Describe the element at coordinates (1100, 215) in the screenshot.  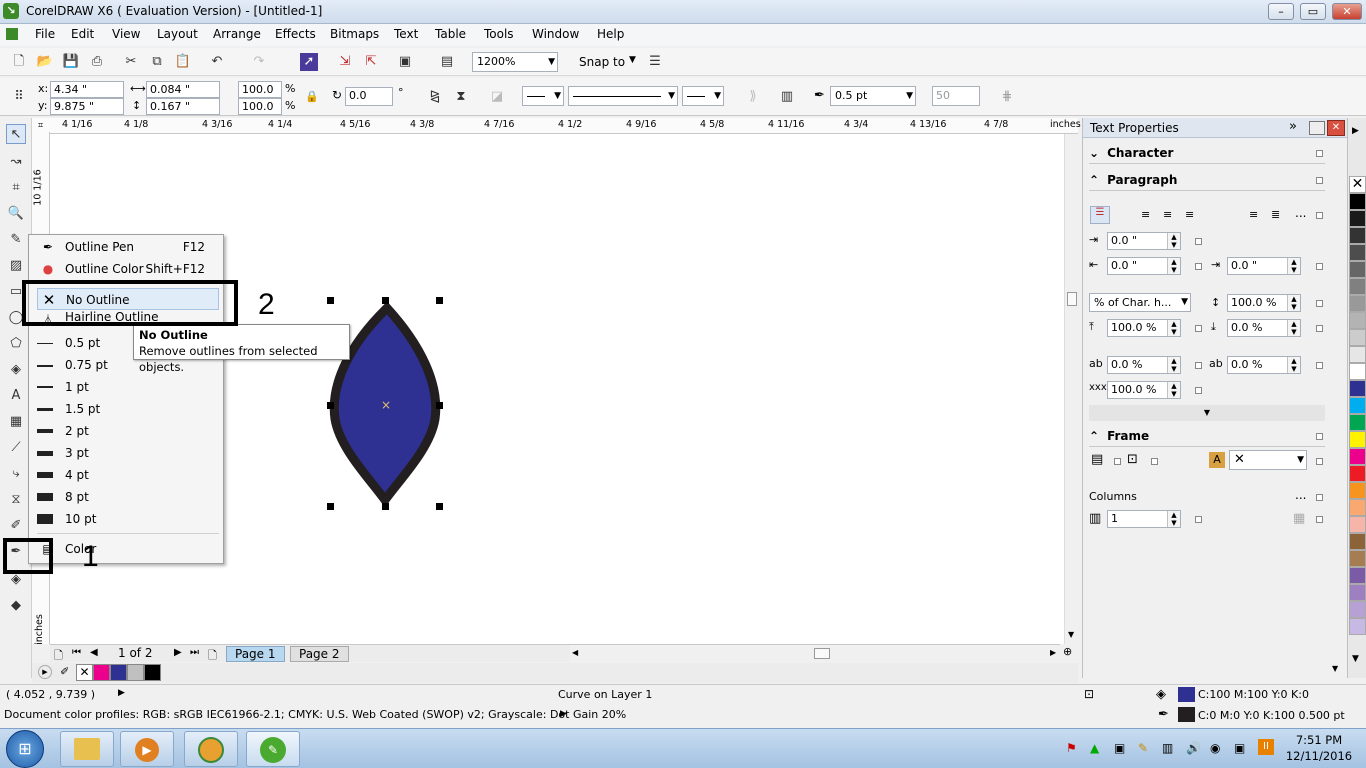
I see `no-alignment-icon: ☰` at that location.